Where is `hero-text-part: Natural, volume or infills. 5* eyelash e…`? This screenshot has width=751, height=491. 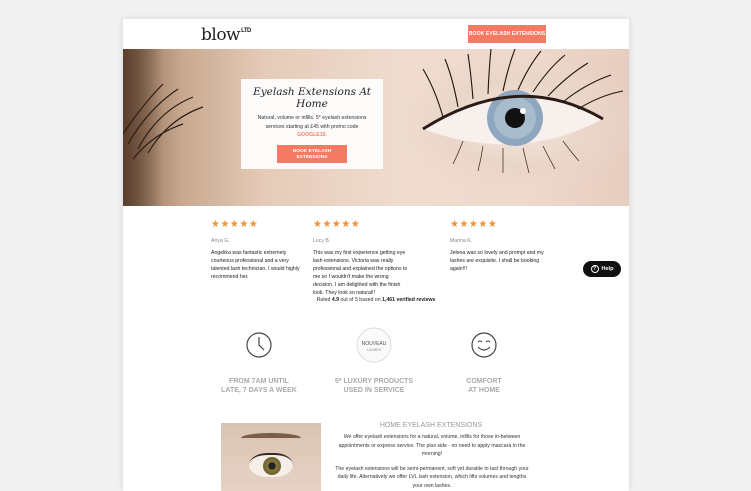
hero-text-part: Natural, volume or infills. 5* eyelash e… is located at coordinates (312, 122).